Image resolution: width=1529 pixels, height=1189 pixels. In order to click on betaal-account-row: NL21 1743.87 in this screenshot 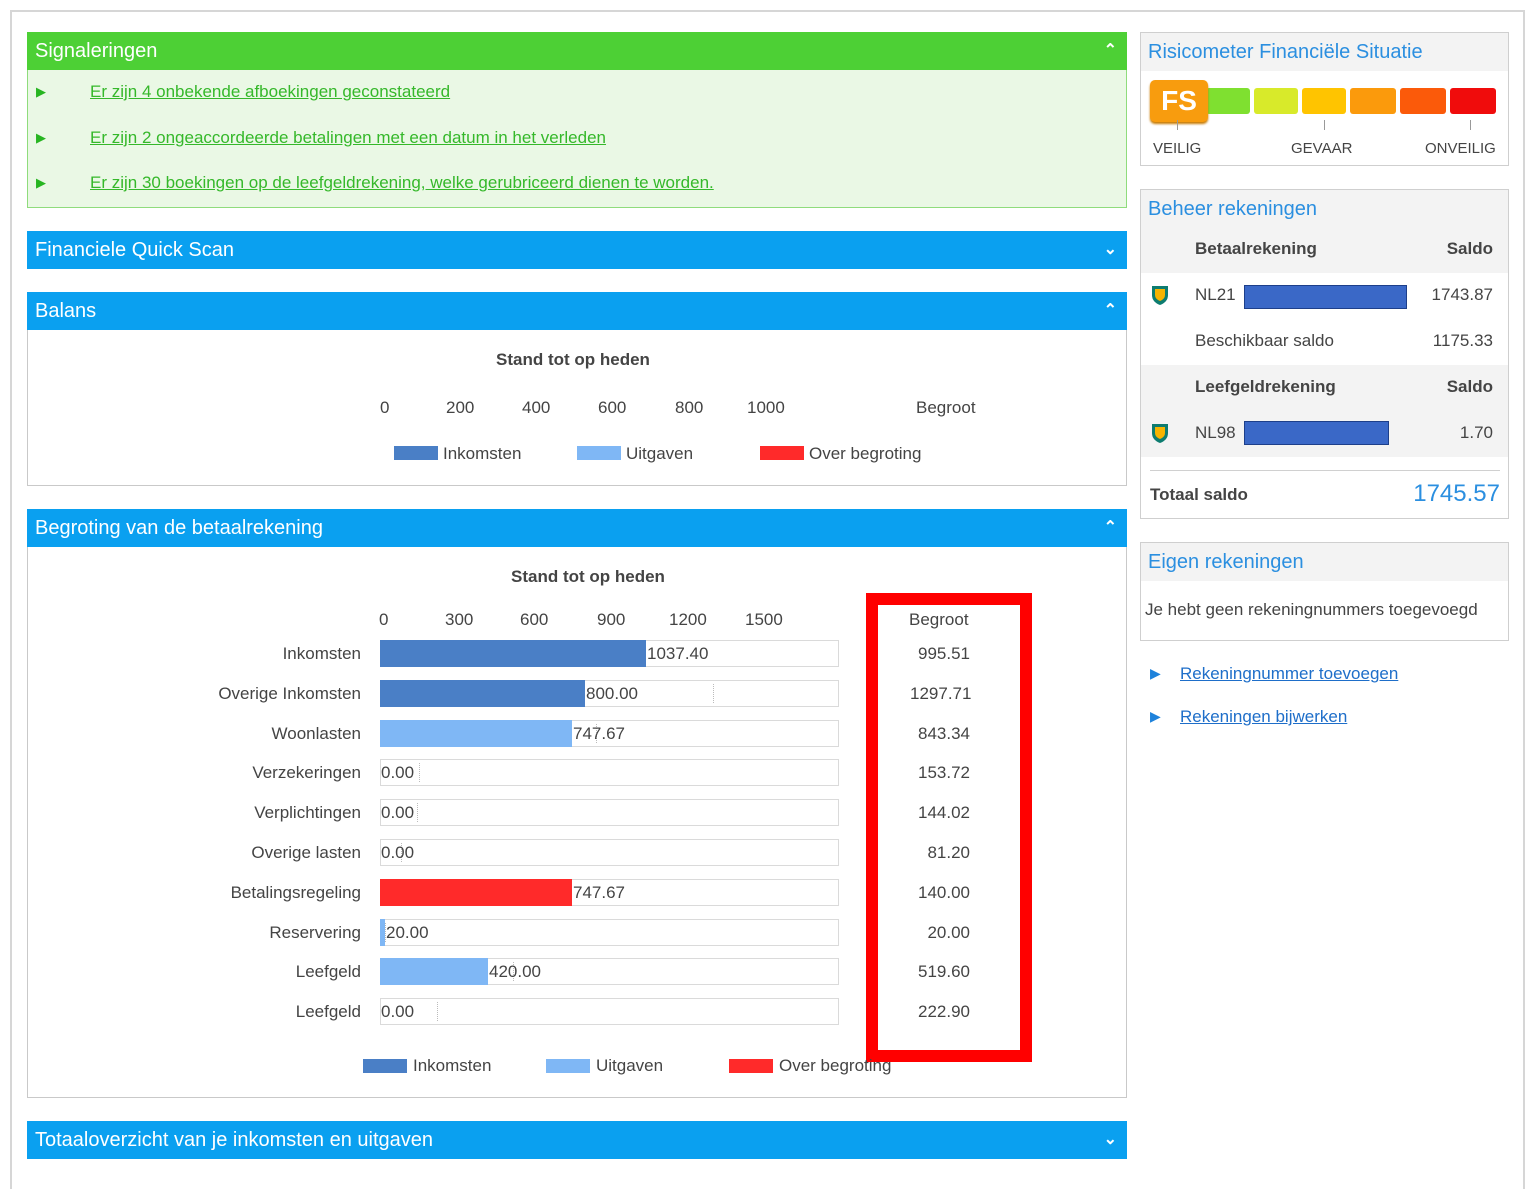, I will do `click(1324, 296)`.